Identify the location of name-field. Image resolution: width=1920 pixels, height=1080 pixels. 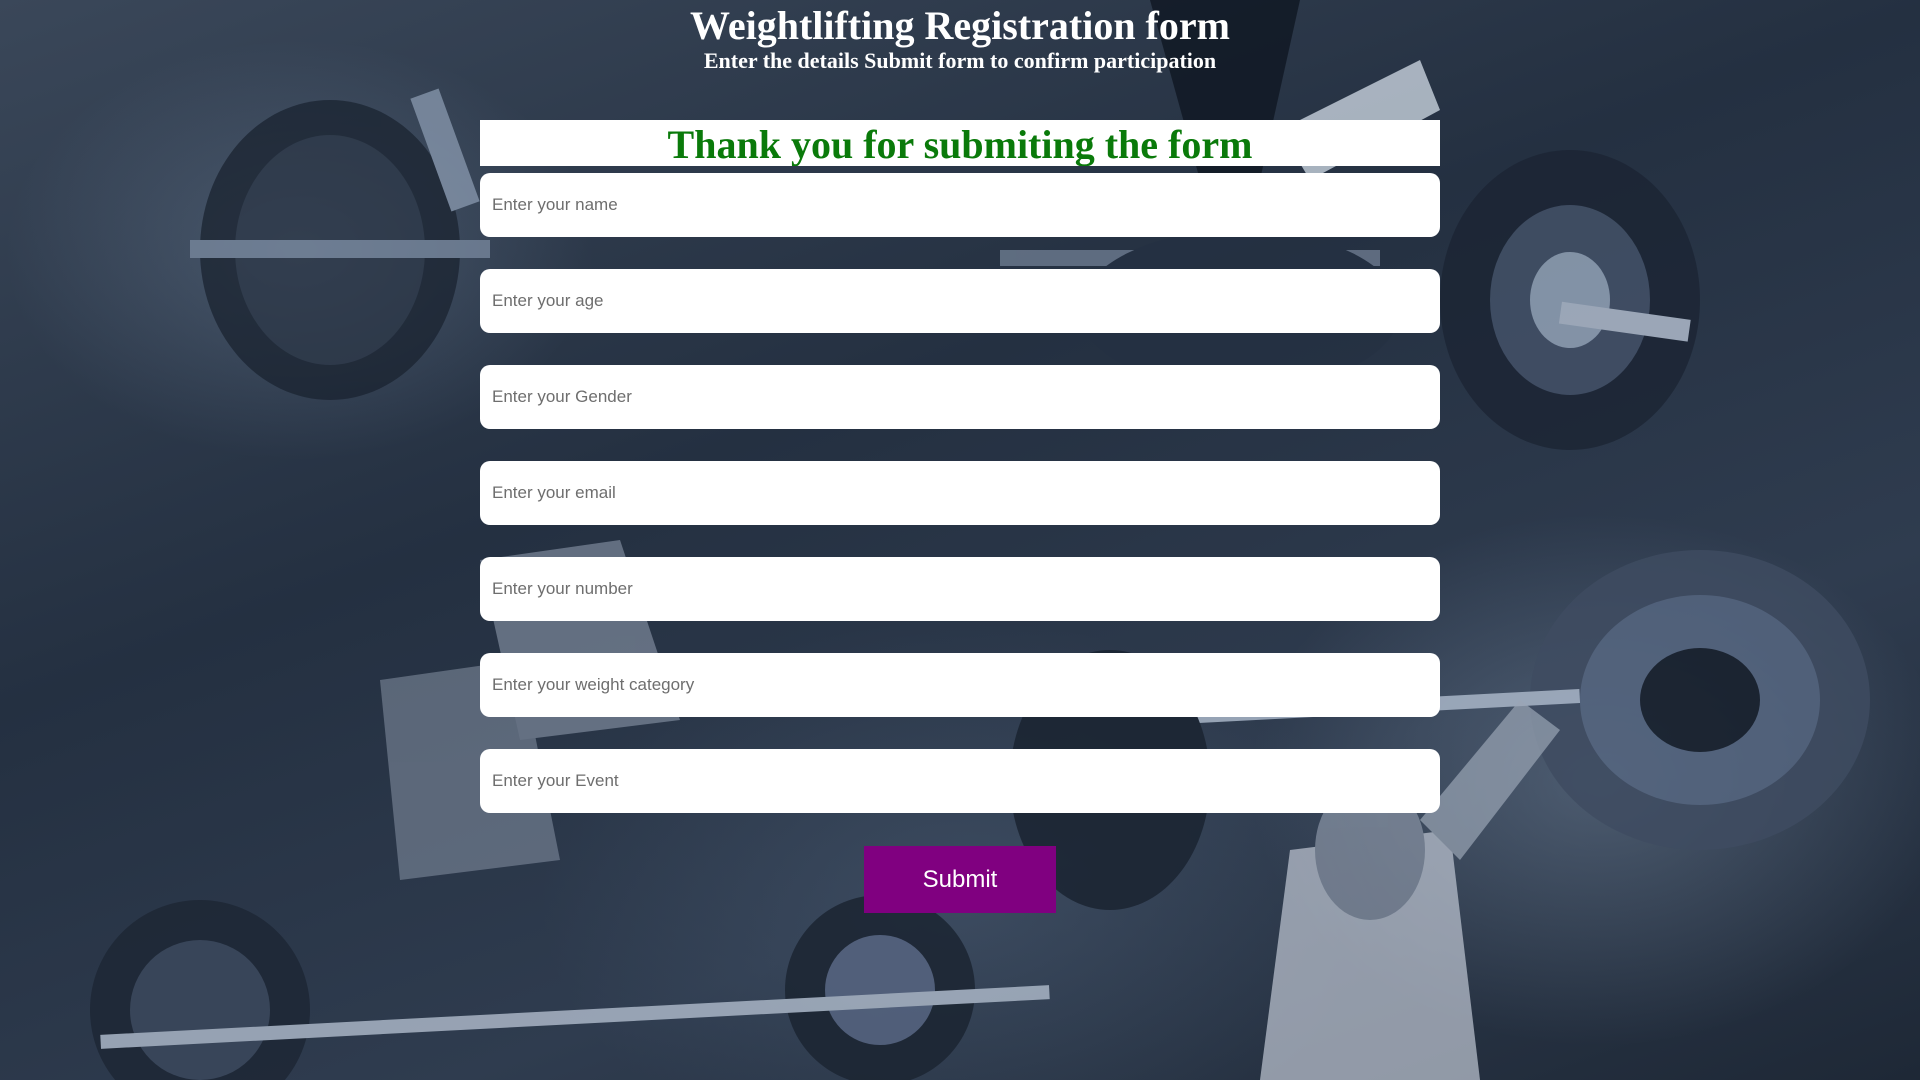
(960, 205).